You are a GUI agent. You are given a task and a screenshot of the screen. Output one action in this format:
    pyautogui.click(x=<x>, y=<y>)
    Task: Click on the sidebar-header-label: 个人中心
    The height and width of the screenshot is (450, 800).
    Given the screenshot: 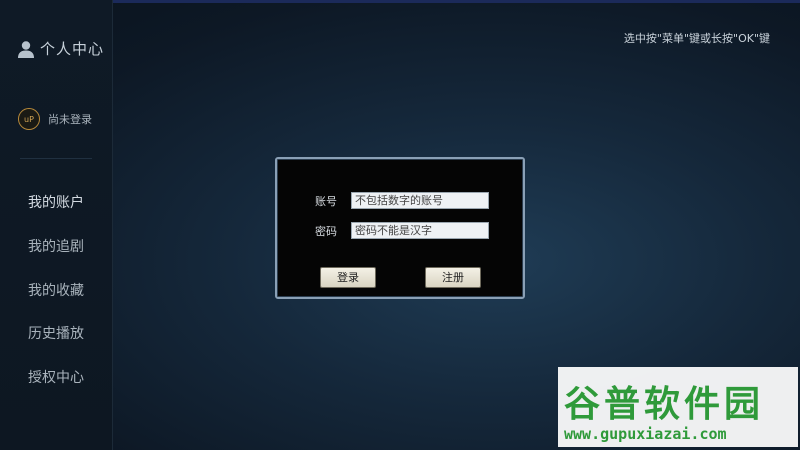 What is the action you would take?
    pyautogui.click(x=72, y=49)
    